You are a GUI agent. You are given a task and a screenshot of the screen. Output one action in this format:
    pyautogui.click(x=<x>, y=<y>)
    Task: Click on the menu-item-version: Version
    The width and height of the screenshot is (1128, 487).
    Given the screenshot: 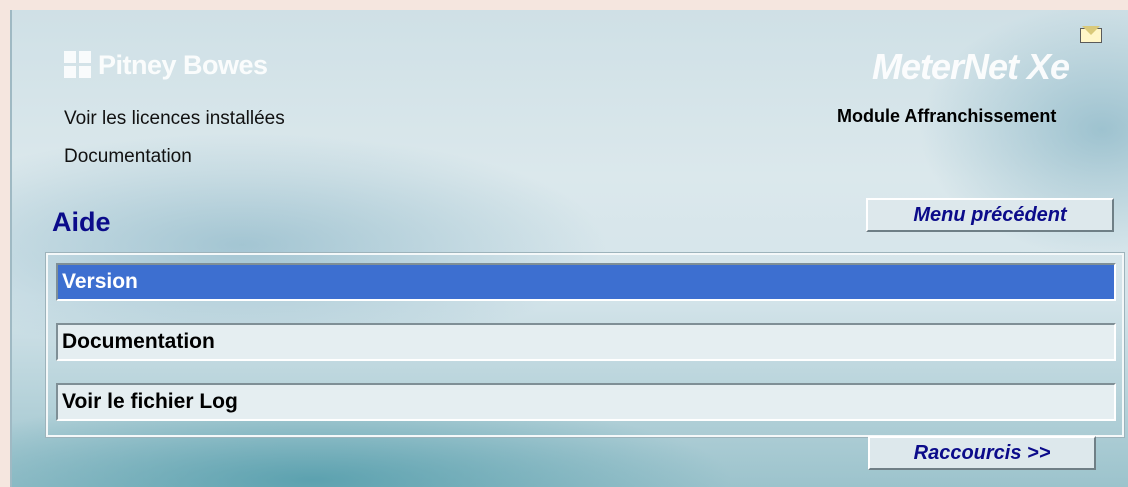 What is the action you would take?
    pyautogui.click(x=586, y=282)
    